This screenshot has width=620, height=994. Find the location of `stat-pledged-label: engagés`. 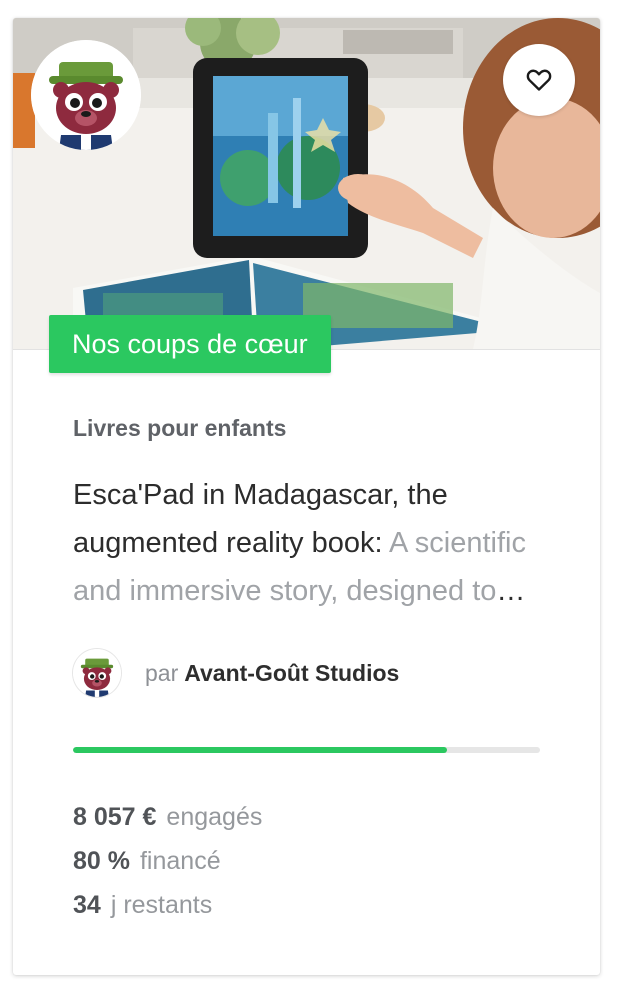

stat-pledged-label: engagés is located at coordinates (214, 817).